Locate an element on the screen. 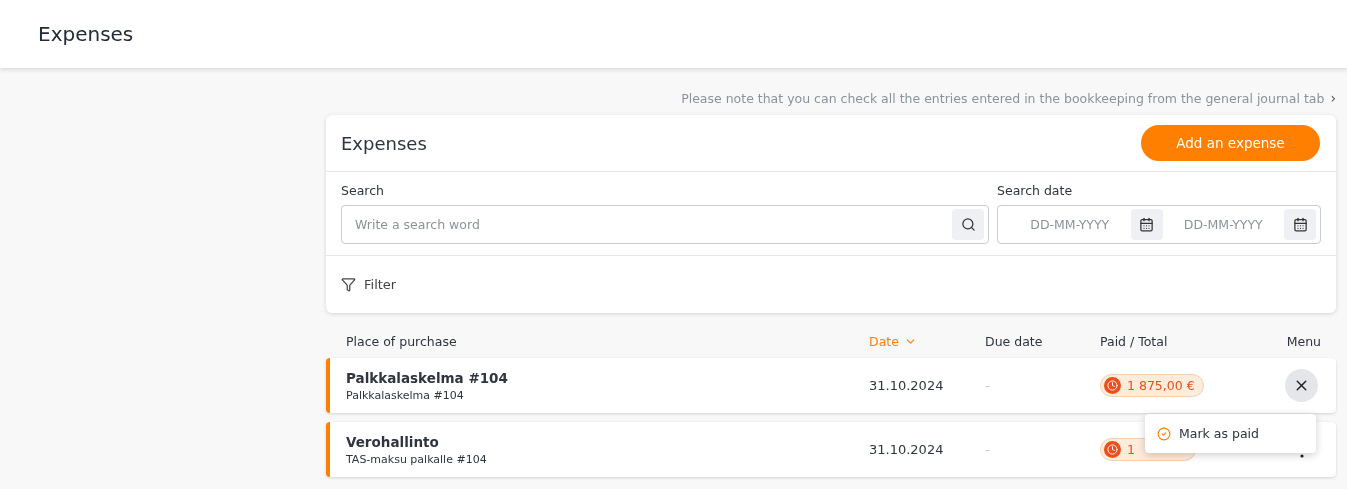 Image resolution: width=1347 pixels, height=489 pixels. row-title: Verohallinto is located at coordinates (393, 441).